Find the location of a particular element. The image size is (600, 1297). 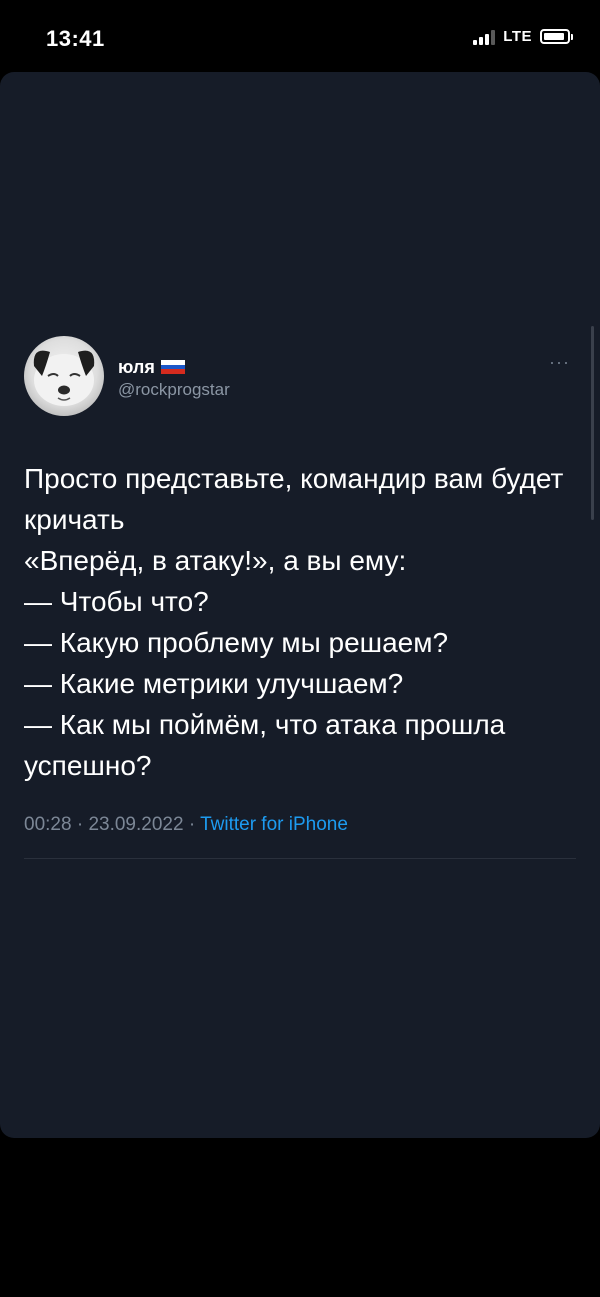

network-type-label: LTE is located at coordinates (517, 36).